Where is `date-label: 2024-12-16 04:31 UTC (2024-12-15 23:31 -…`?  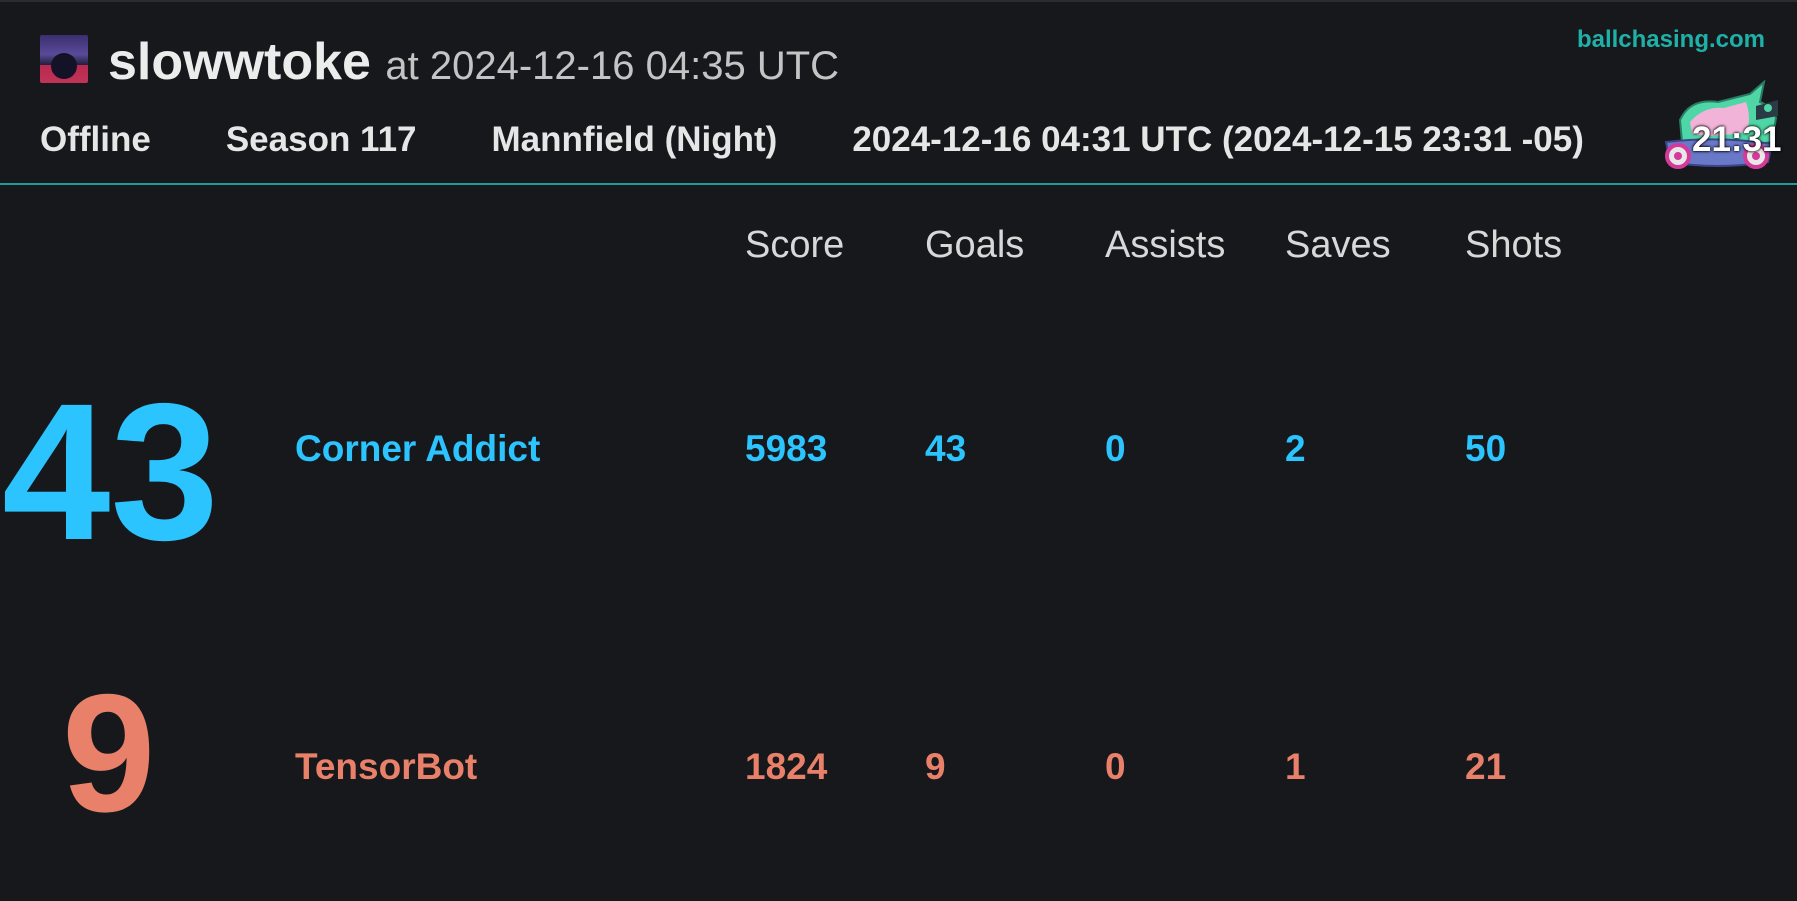
date-label: 2024-12-16 04:31 UTC (2024-12-15 23:31 -… is located at coordinates (1218, 139).